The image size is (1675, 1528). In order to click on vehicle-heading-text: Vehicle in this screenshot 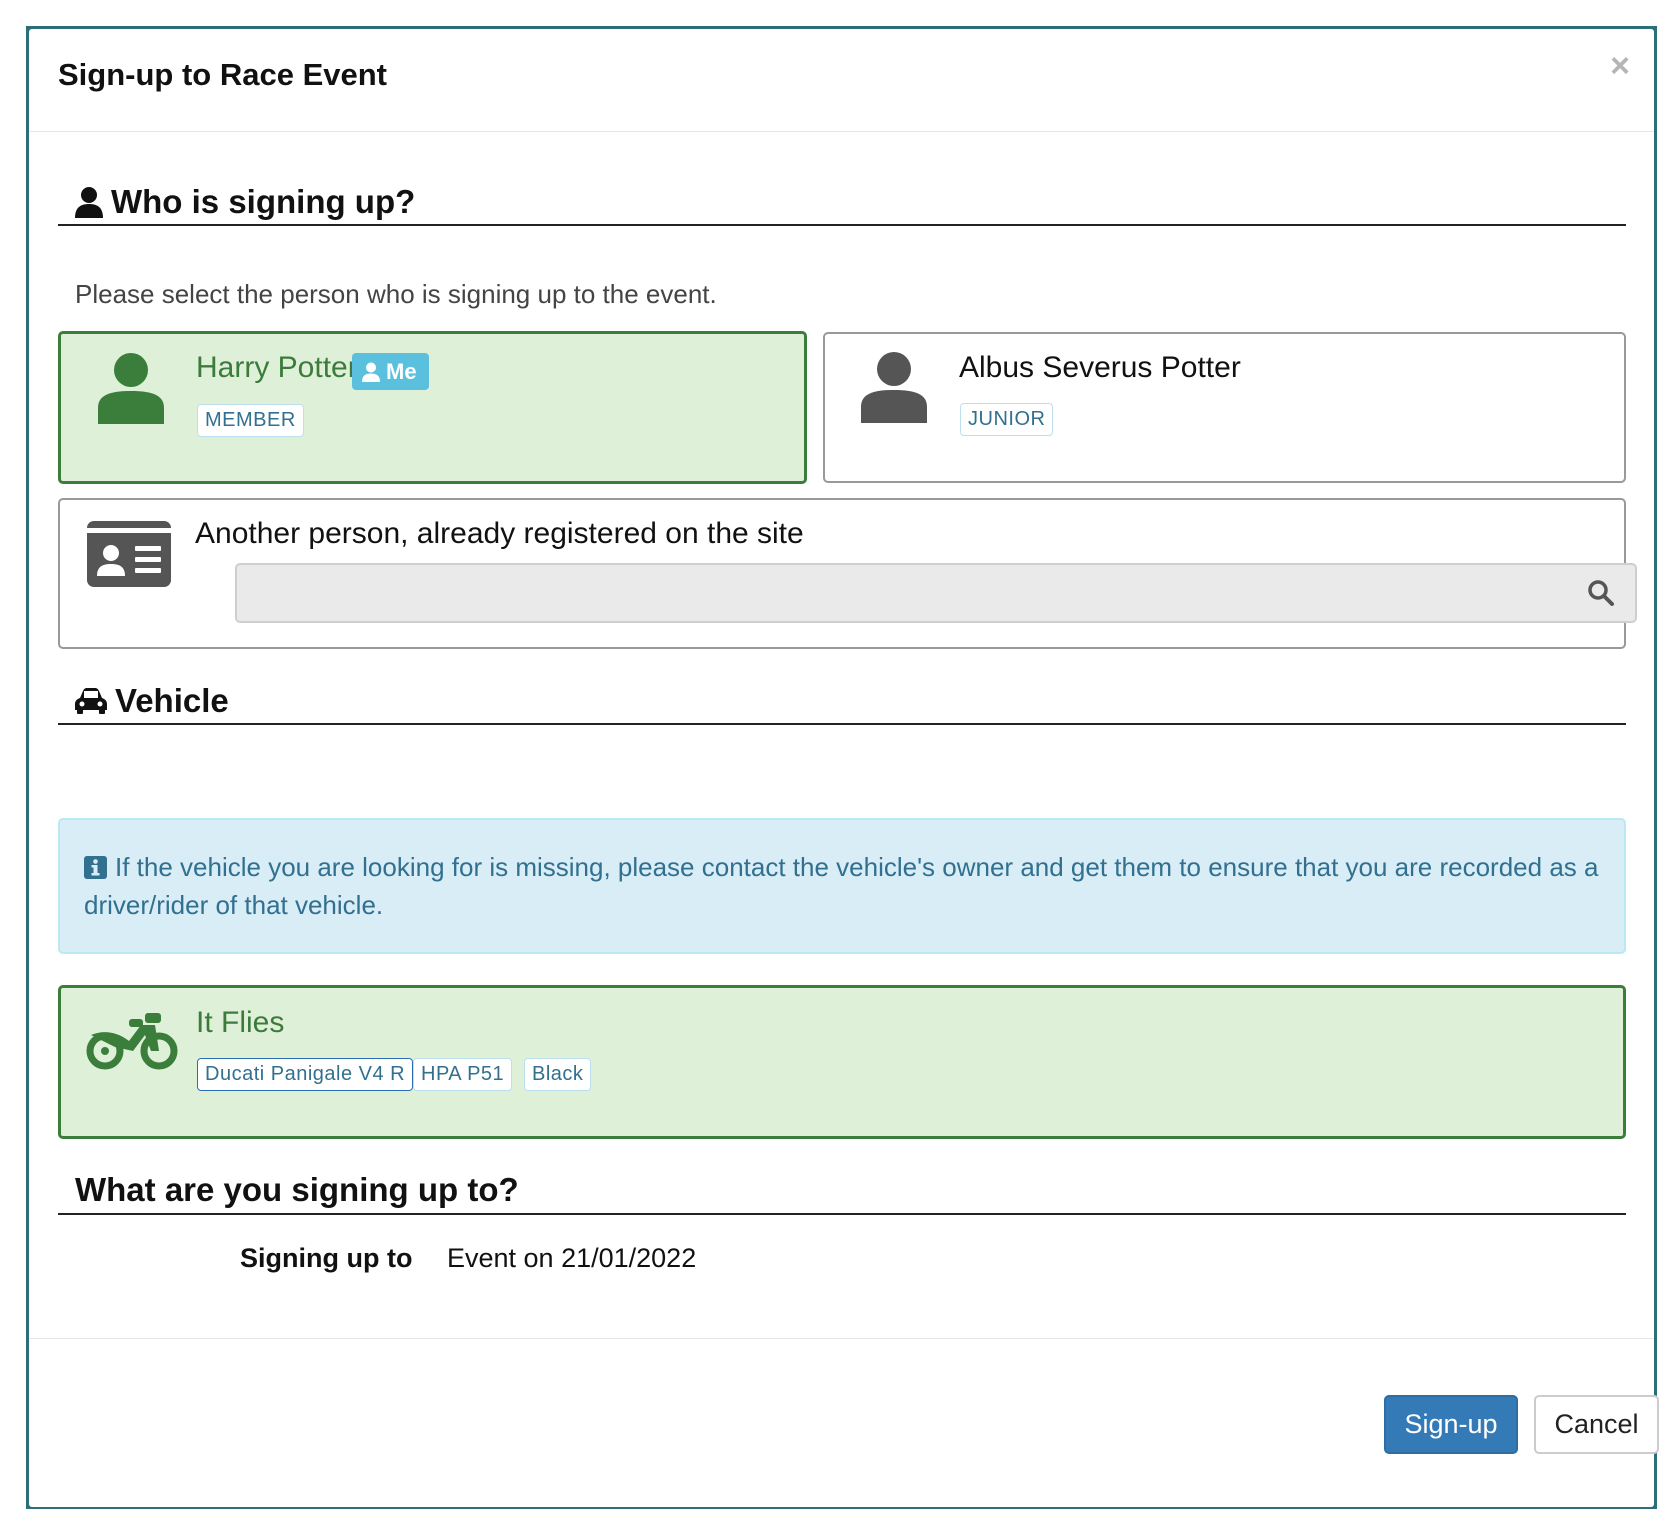, I will do `click(172, 700)`.